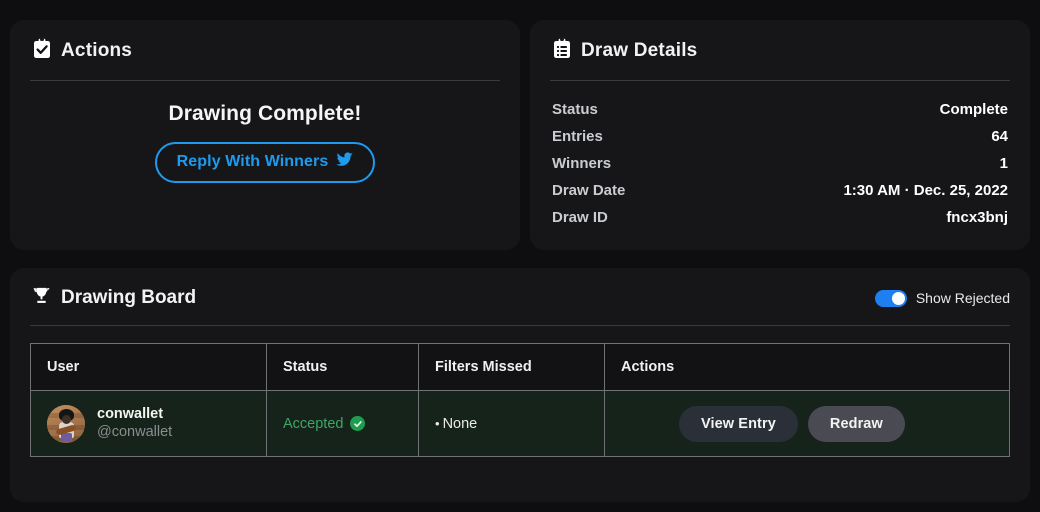  I want to click on entries-table-header-row: User Status Filters Missed Actions, so click(520, 367).